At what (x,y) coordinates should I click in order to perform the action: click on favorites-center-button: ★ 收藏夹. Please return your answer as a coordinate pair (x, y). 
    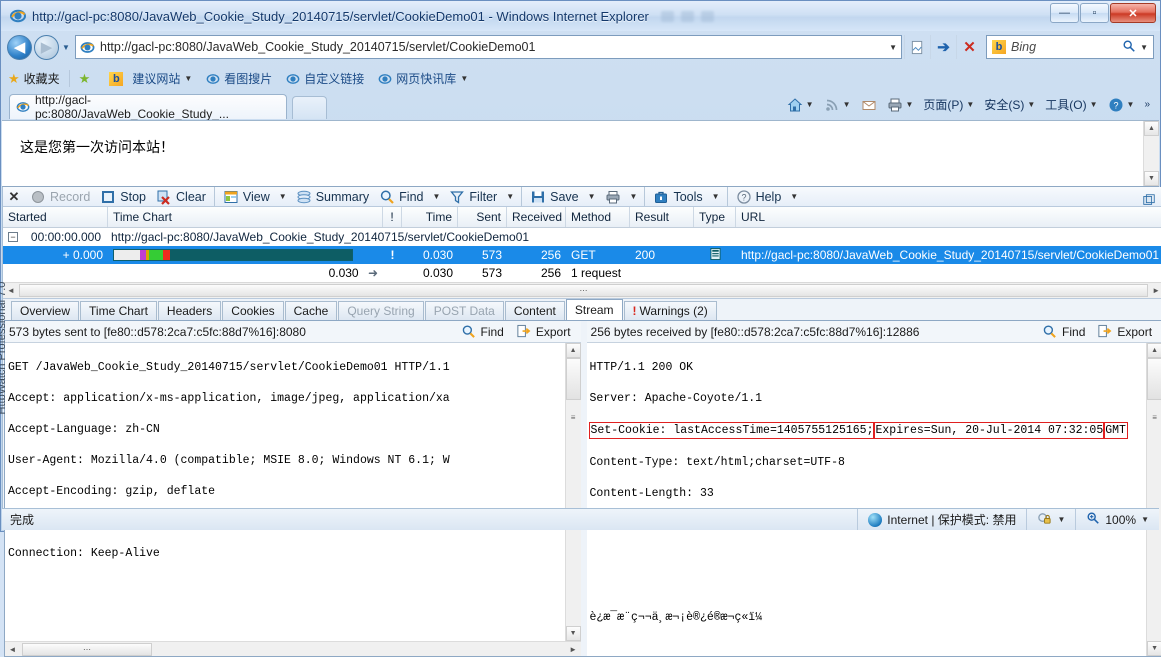
    Looking at the image, I should click on (34, 78).